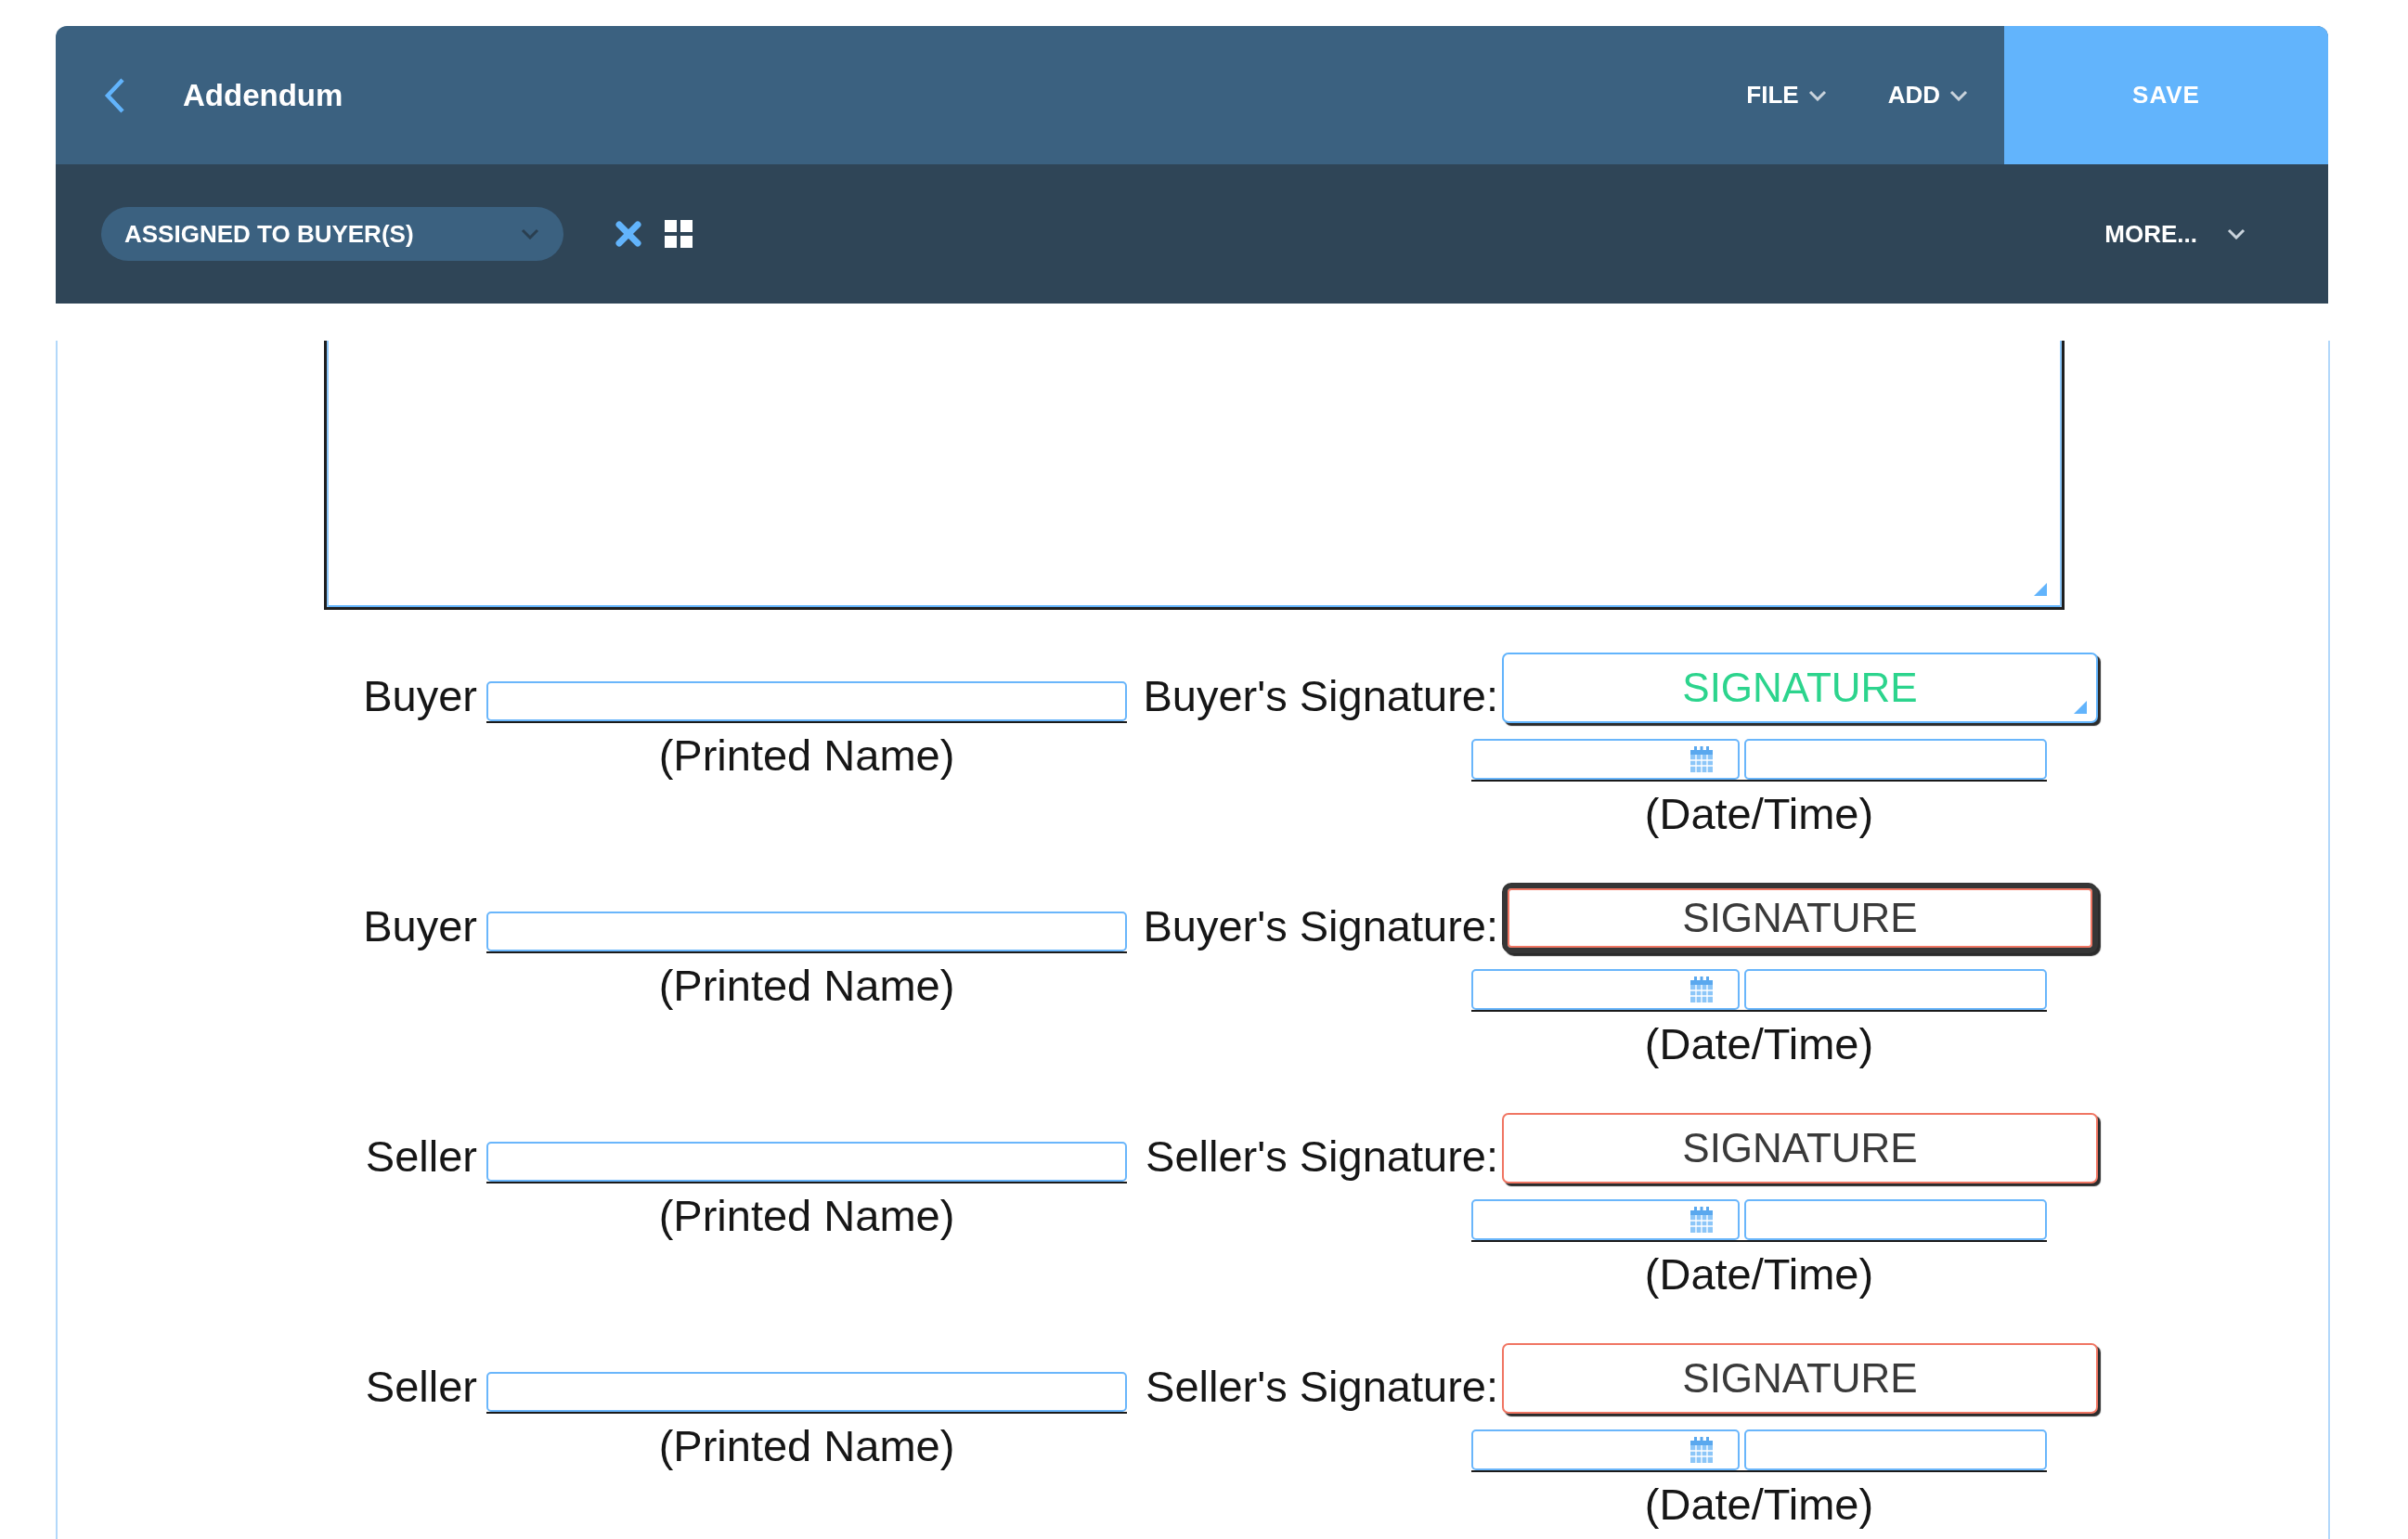 The image size is (2408, 1539). What do you see at coordinates (263, 95) in the screenshot?
I see `page-title: Addendum` at bounding box center [263, 95].